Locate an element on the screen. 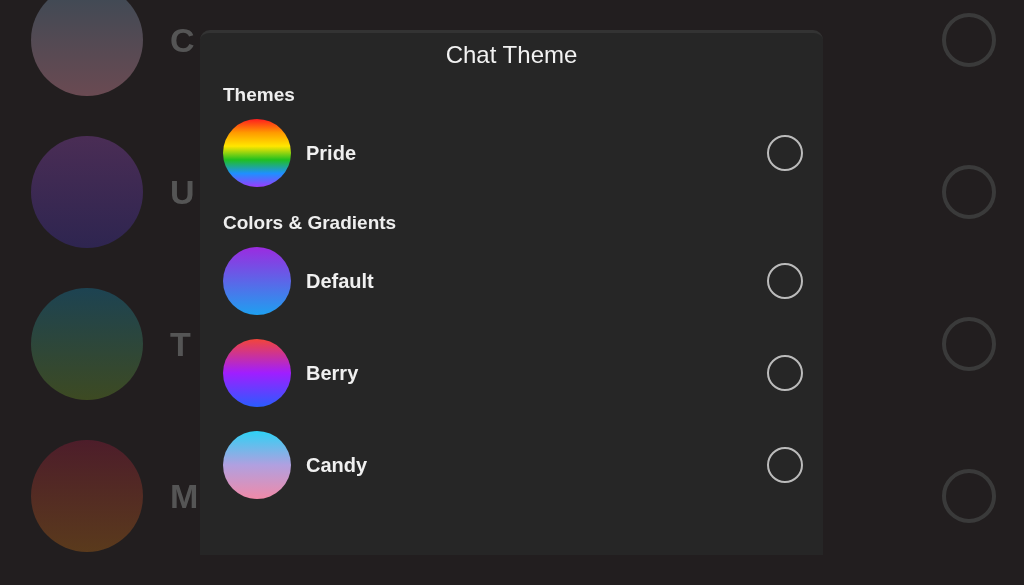  section-heading: Colors & Gradients is located at coordinates (310, 223).